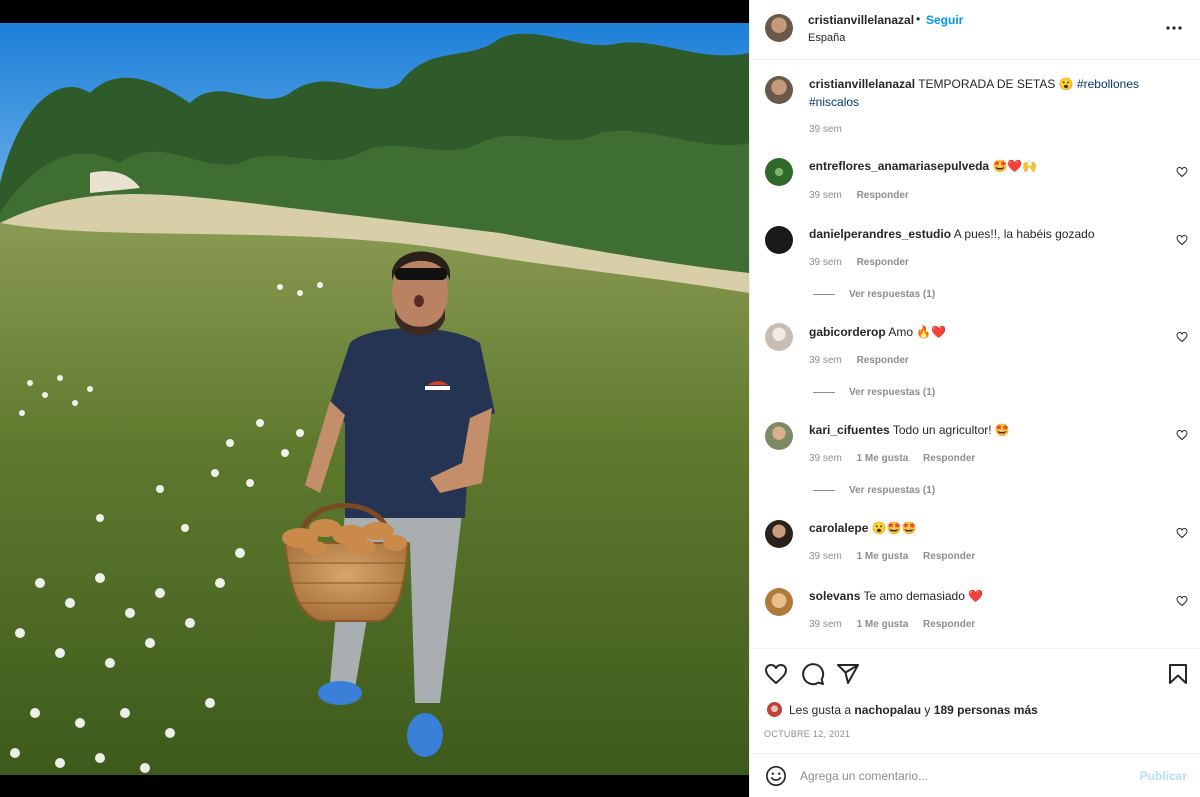 The height and width of the screenshot is (797, 1200). I want to click on comment-body: Te amo demasiado ❤️, so click(923, 596).